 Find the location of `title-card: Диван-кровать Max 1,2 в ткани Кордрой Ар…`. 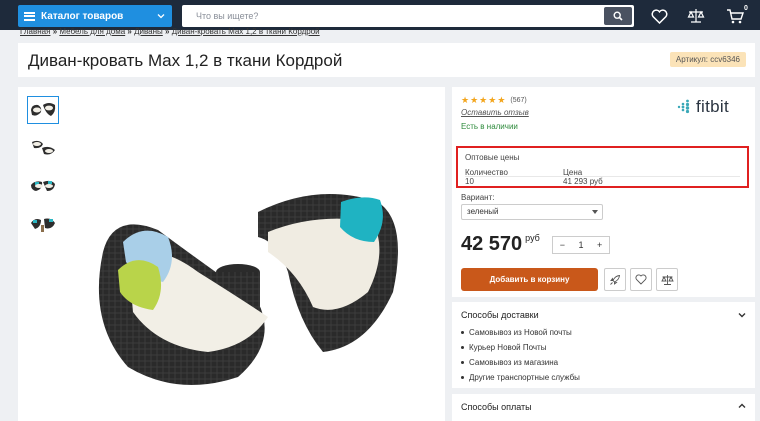

title-card: Диван-кровать Max 1,2 в ткани Кордрой Ар… is located at coordinates (386, 60).